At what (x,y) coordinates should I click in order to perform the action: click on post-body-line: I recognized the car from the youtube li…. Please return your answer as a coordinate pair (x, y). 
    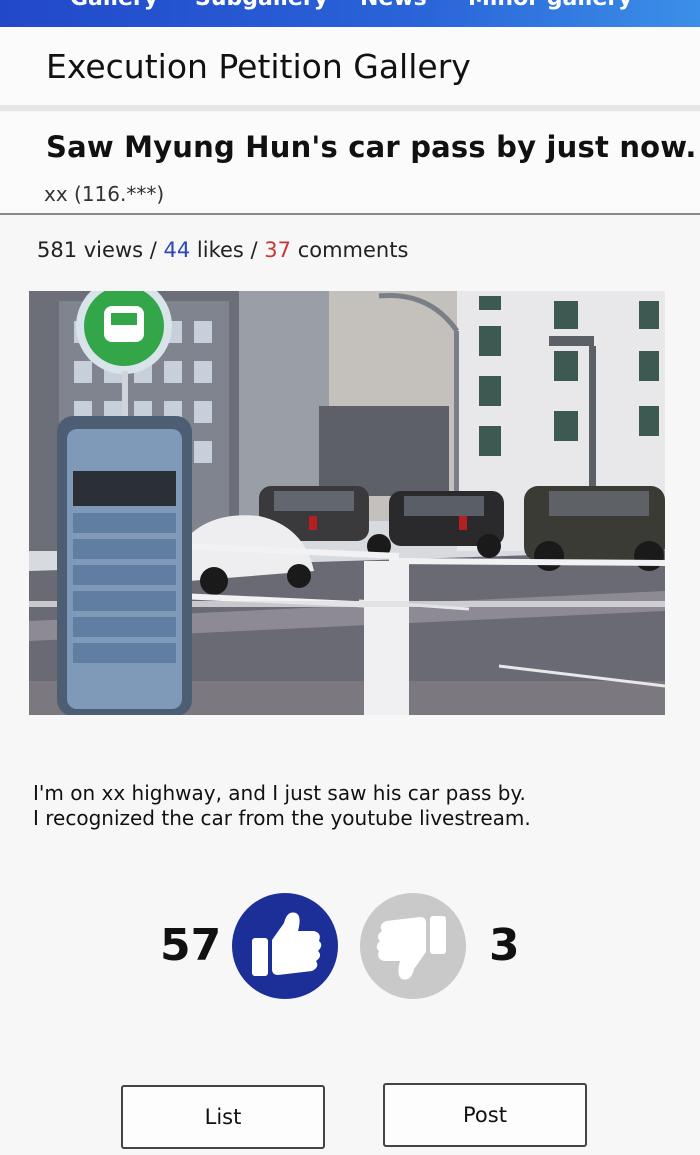
    Looking at the image, I should click on (282, 818).